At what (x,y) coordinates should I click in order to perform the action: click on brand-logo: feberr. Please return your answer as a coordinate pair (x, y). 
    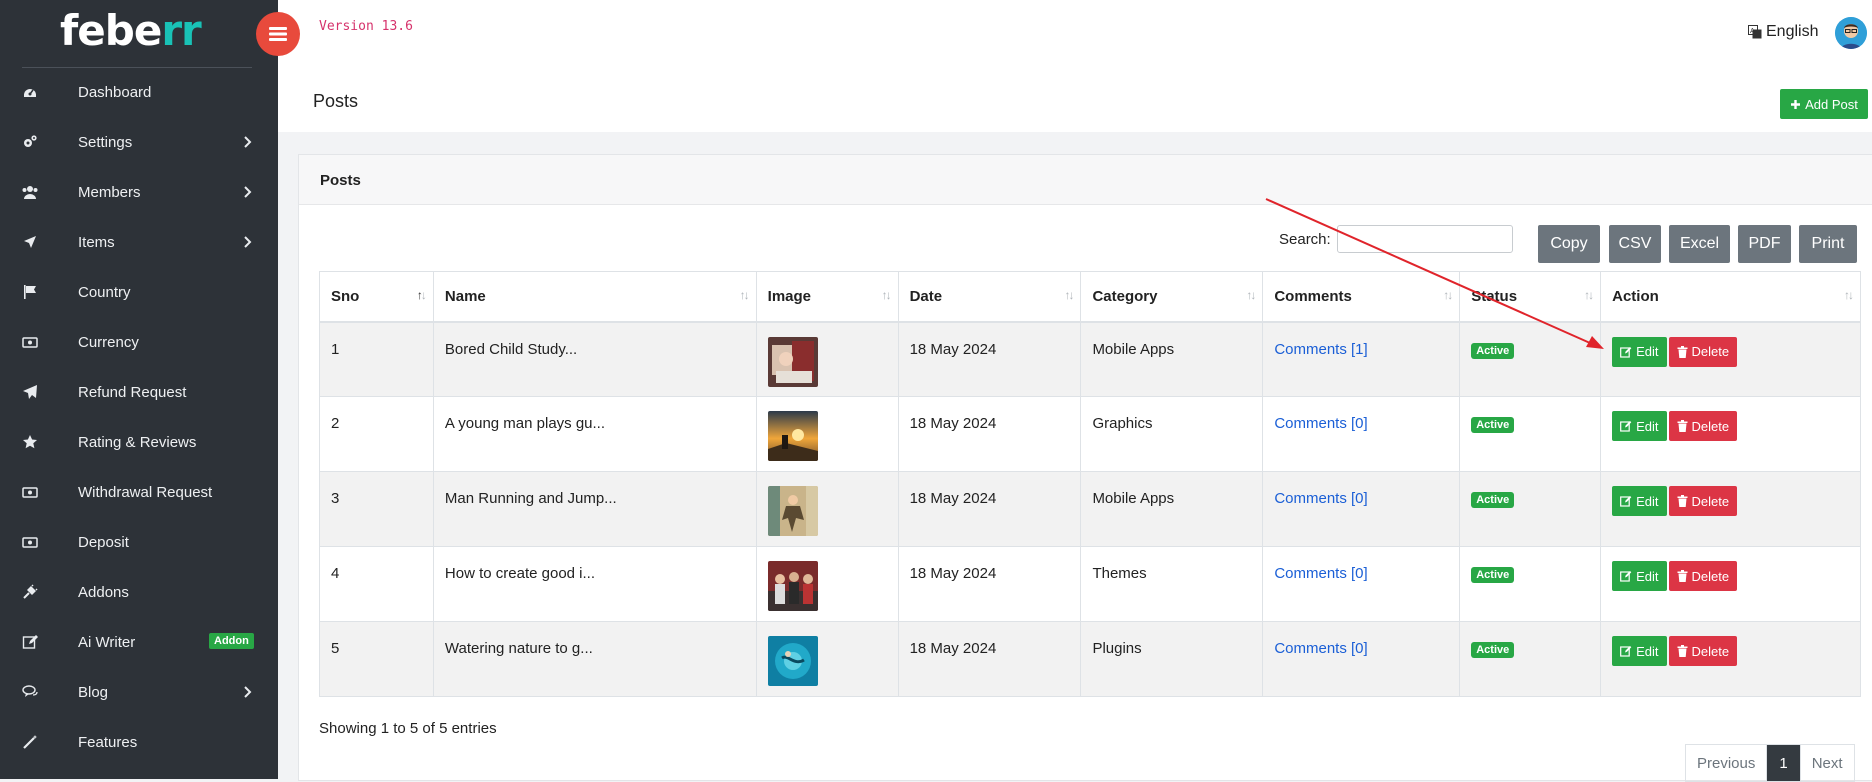
    Looking at the image, I should click on (131, 30).